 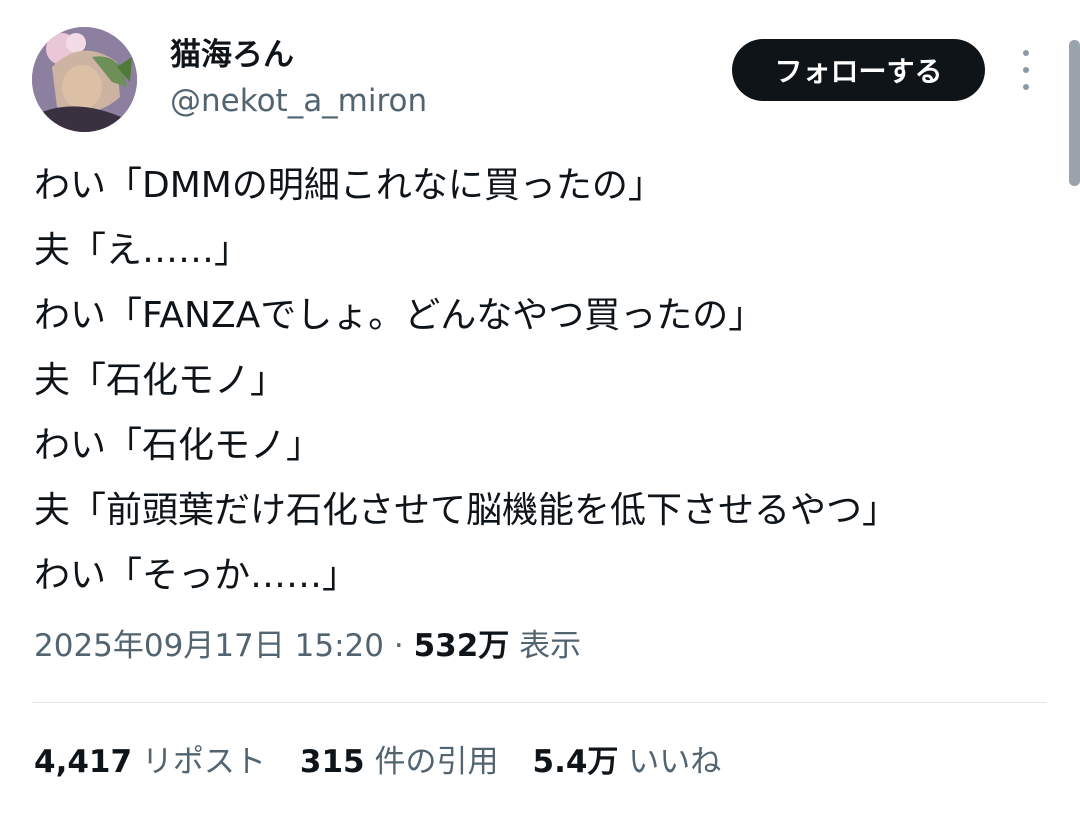 I want to click on views-label: 表示, so click(x=550, y=646).